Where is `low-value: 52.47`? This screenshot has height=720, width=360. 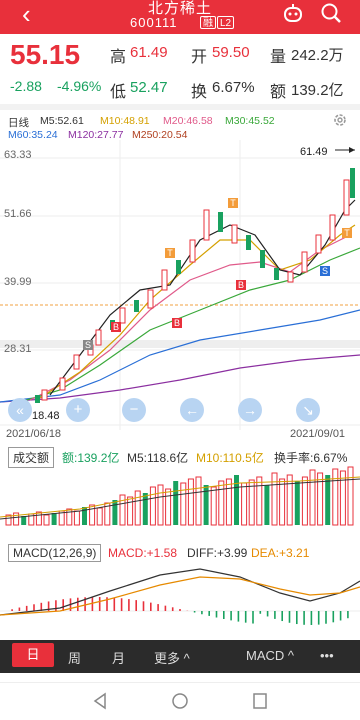
low-value: 52.47 is located at coordinates (149, 87).